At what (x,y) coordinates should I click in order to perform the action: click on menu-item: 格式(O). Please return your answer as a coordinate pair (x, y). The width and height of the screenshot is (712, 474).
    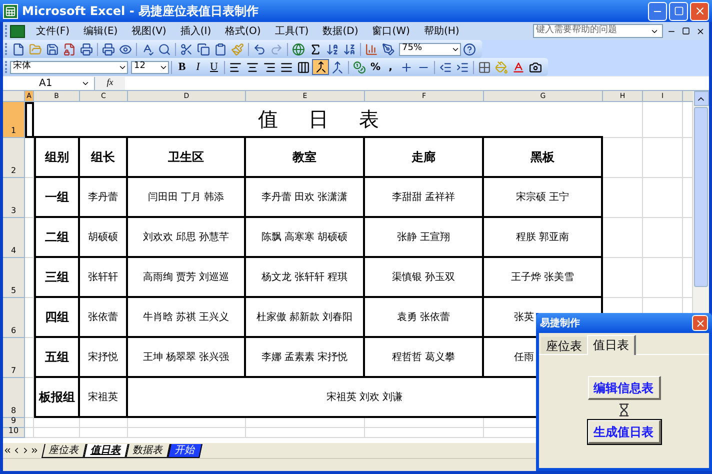
    Looking at the image, I should click on (243, 31).